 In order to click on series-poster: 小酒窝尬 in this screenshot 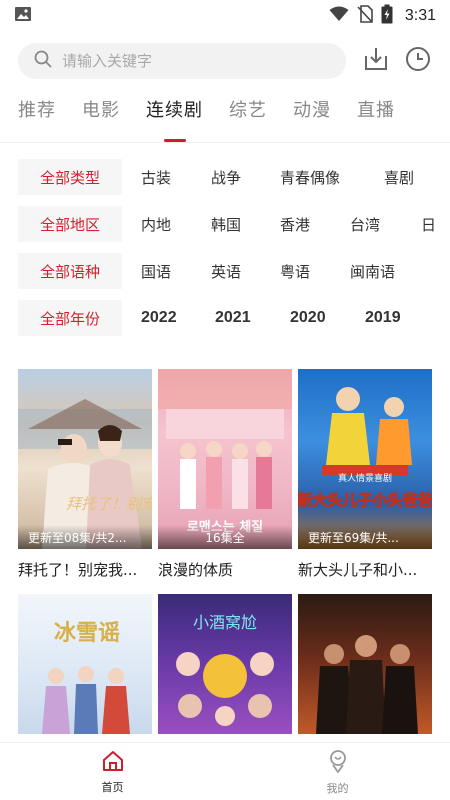, I will do `click(225, 664)`.